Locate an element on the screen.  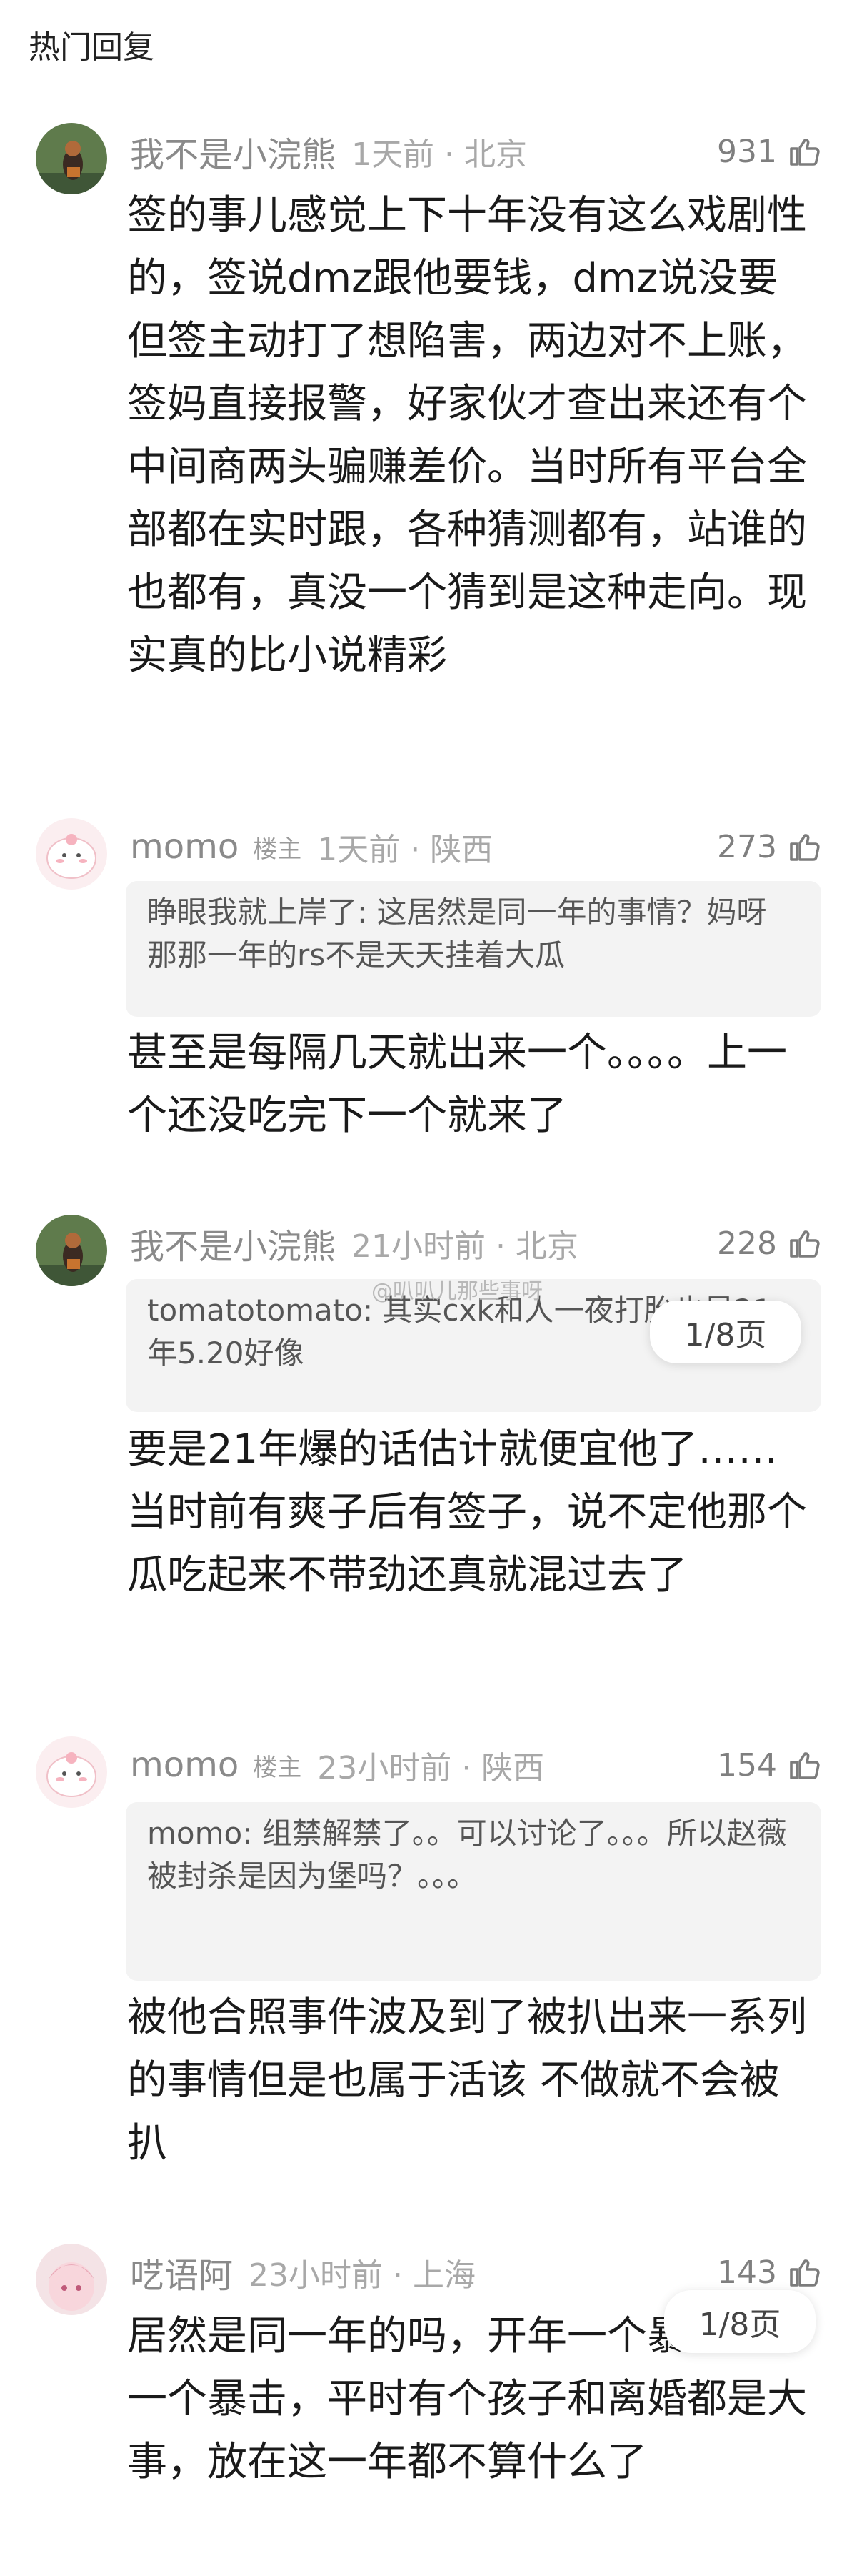
comment-meta: momo 楼主 23小时前 · 陕西 is located at coordinates (337, 1765).